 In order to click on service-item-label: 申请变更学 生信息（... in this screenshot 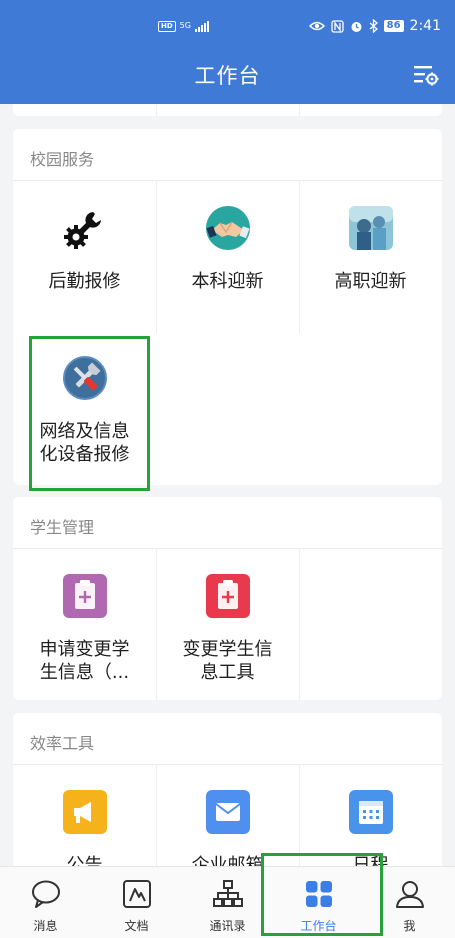, I will do `click(84, 661)`.